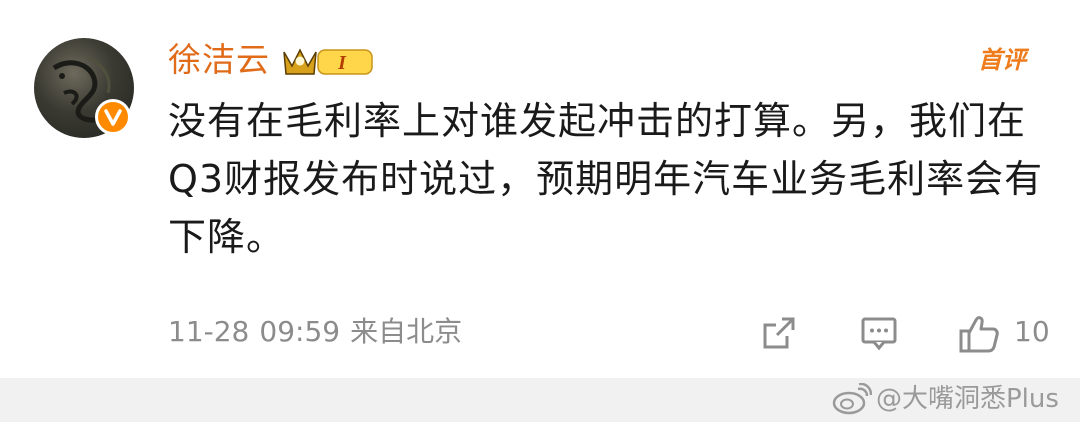 Image resolution: width=1080 pixels, height=422 pixels. I want to click on verified-icon, so click(113, 117).